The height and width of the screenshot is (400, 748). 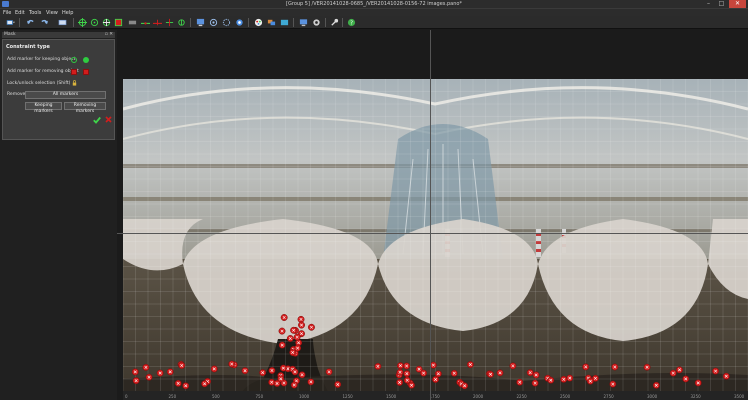 What do you see at coordinates (74, 72) in the screenshot?
I see `remove-marker-outline-icon` at bounding box center [74, 72].